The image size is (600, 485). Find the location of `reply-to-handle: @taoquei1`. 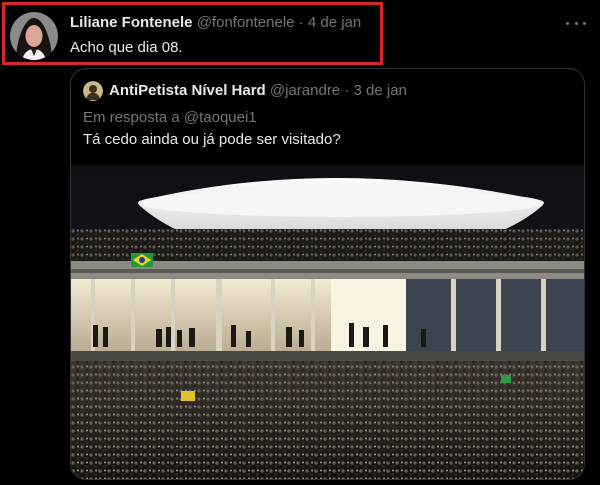

reply-to-handle: @taoquei1 is located at coordinates (220, 117).